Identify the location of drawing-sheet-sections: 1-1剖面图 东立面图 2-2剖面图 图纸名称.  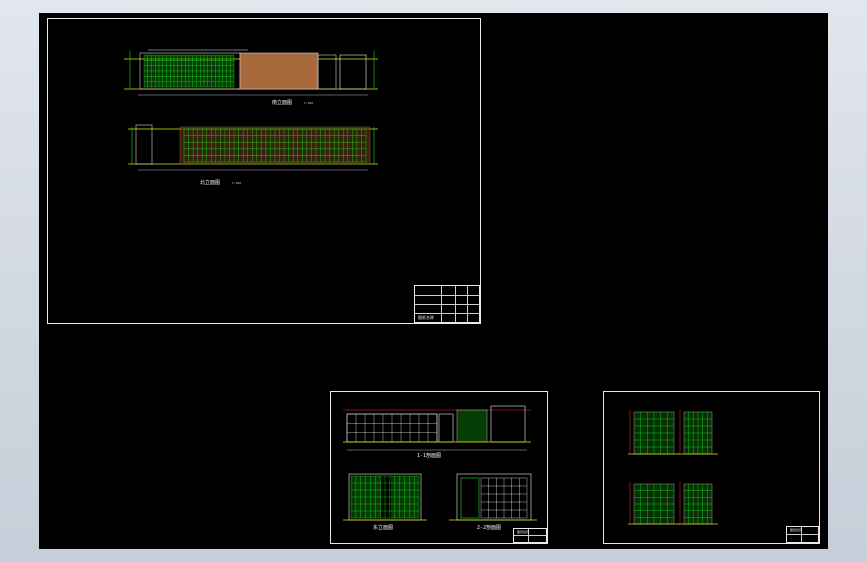
(439, 467).